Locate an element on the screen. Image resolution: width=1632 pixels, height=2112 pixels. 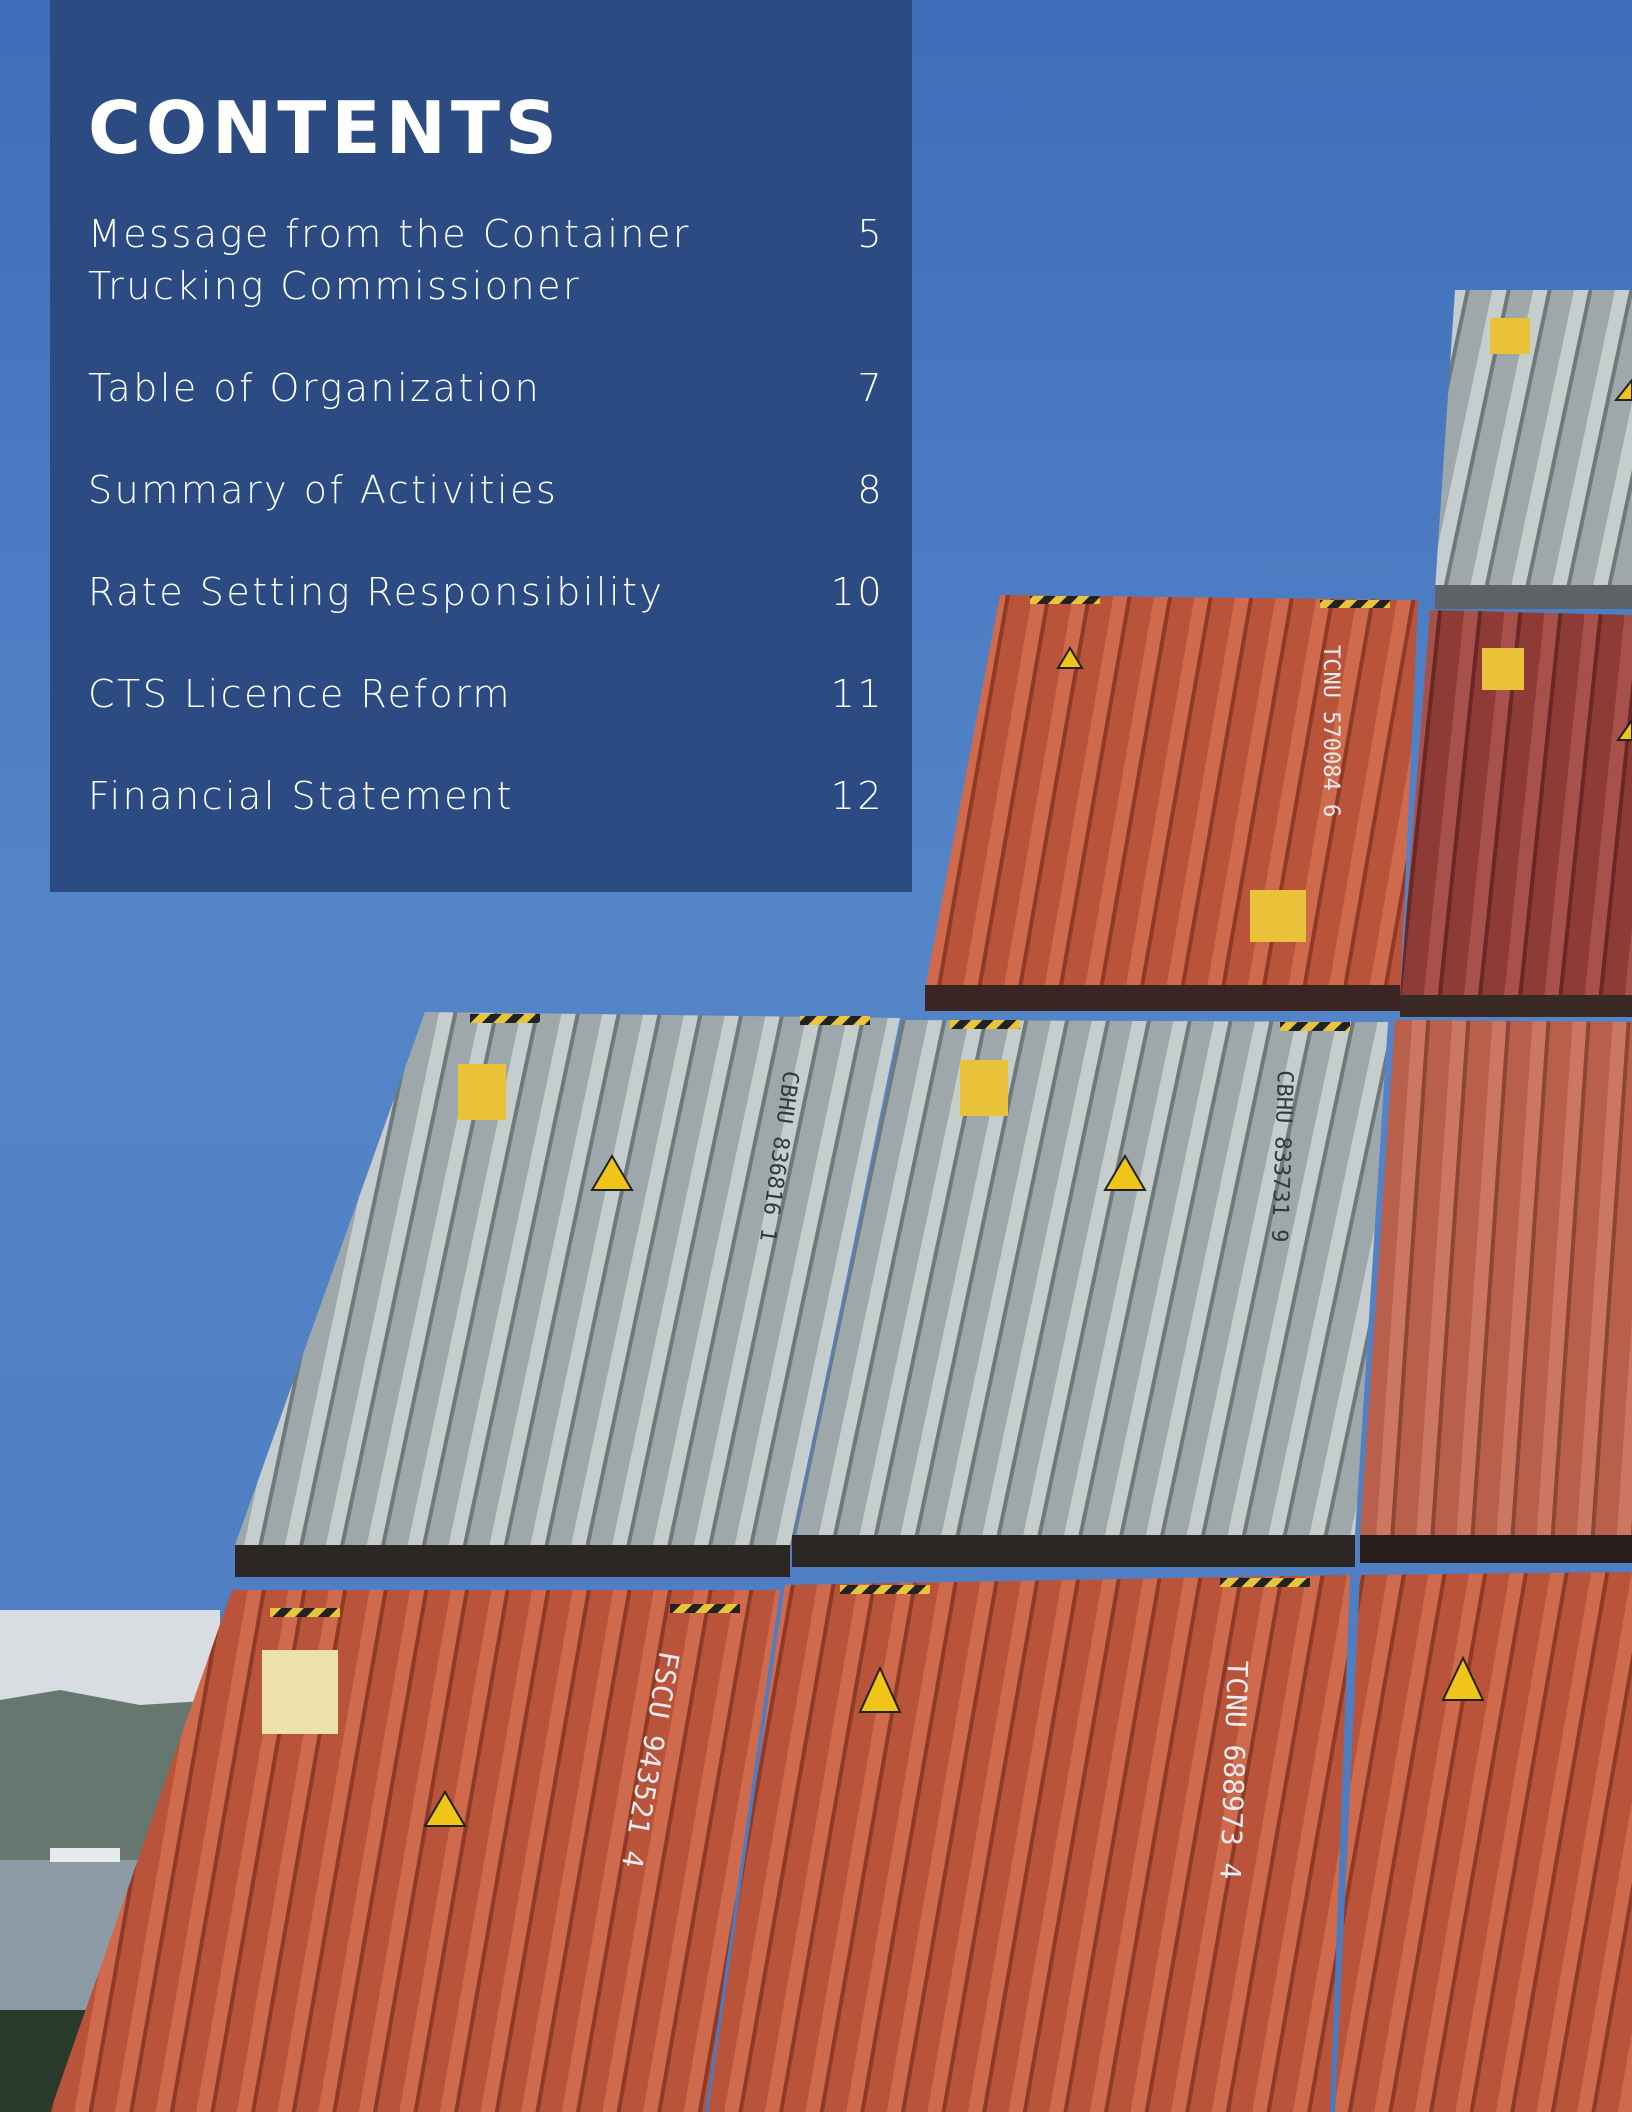
toc-entry-financial-statement: Financial Statement 12 is located at coordinates (488, 796).